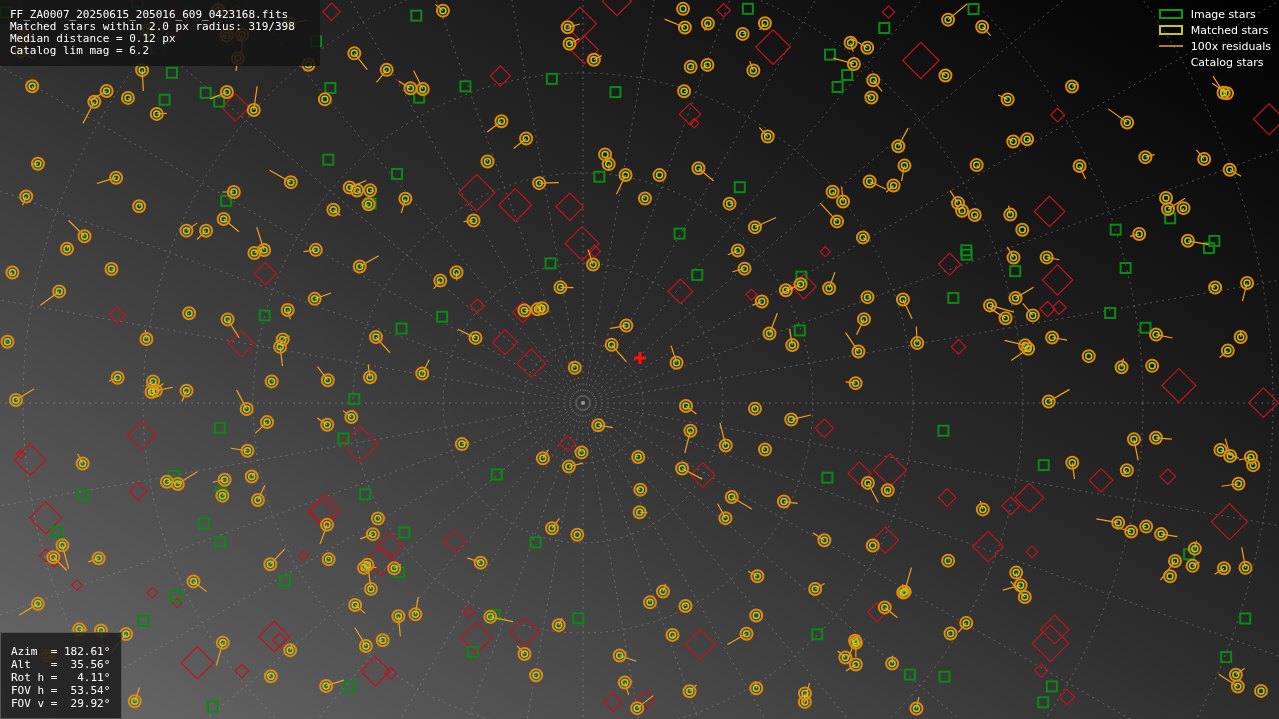 The height and width of the screenshot is (719, 1279). I want to click on legend-label: Catalog stars, so click(1227, 62).